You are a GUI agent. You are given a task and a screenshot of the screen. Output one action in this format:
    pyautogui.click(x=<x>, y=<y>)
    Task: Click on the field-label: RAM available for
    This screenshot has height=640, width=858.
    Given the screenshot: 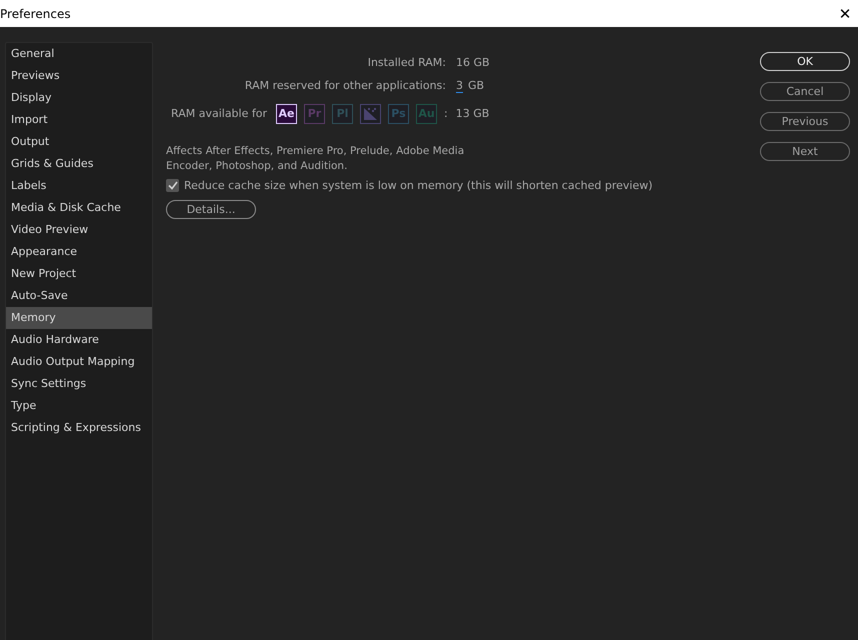 What is the action you would take?
    pyautogui.click(x=219, y=113)
    